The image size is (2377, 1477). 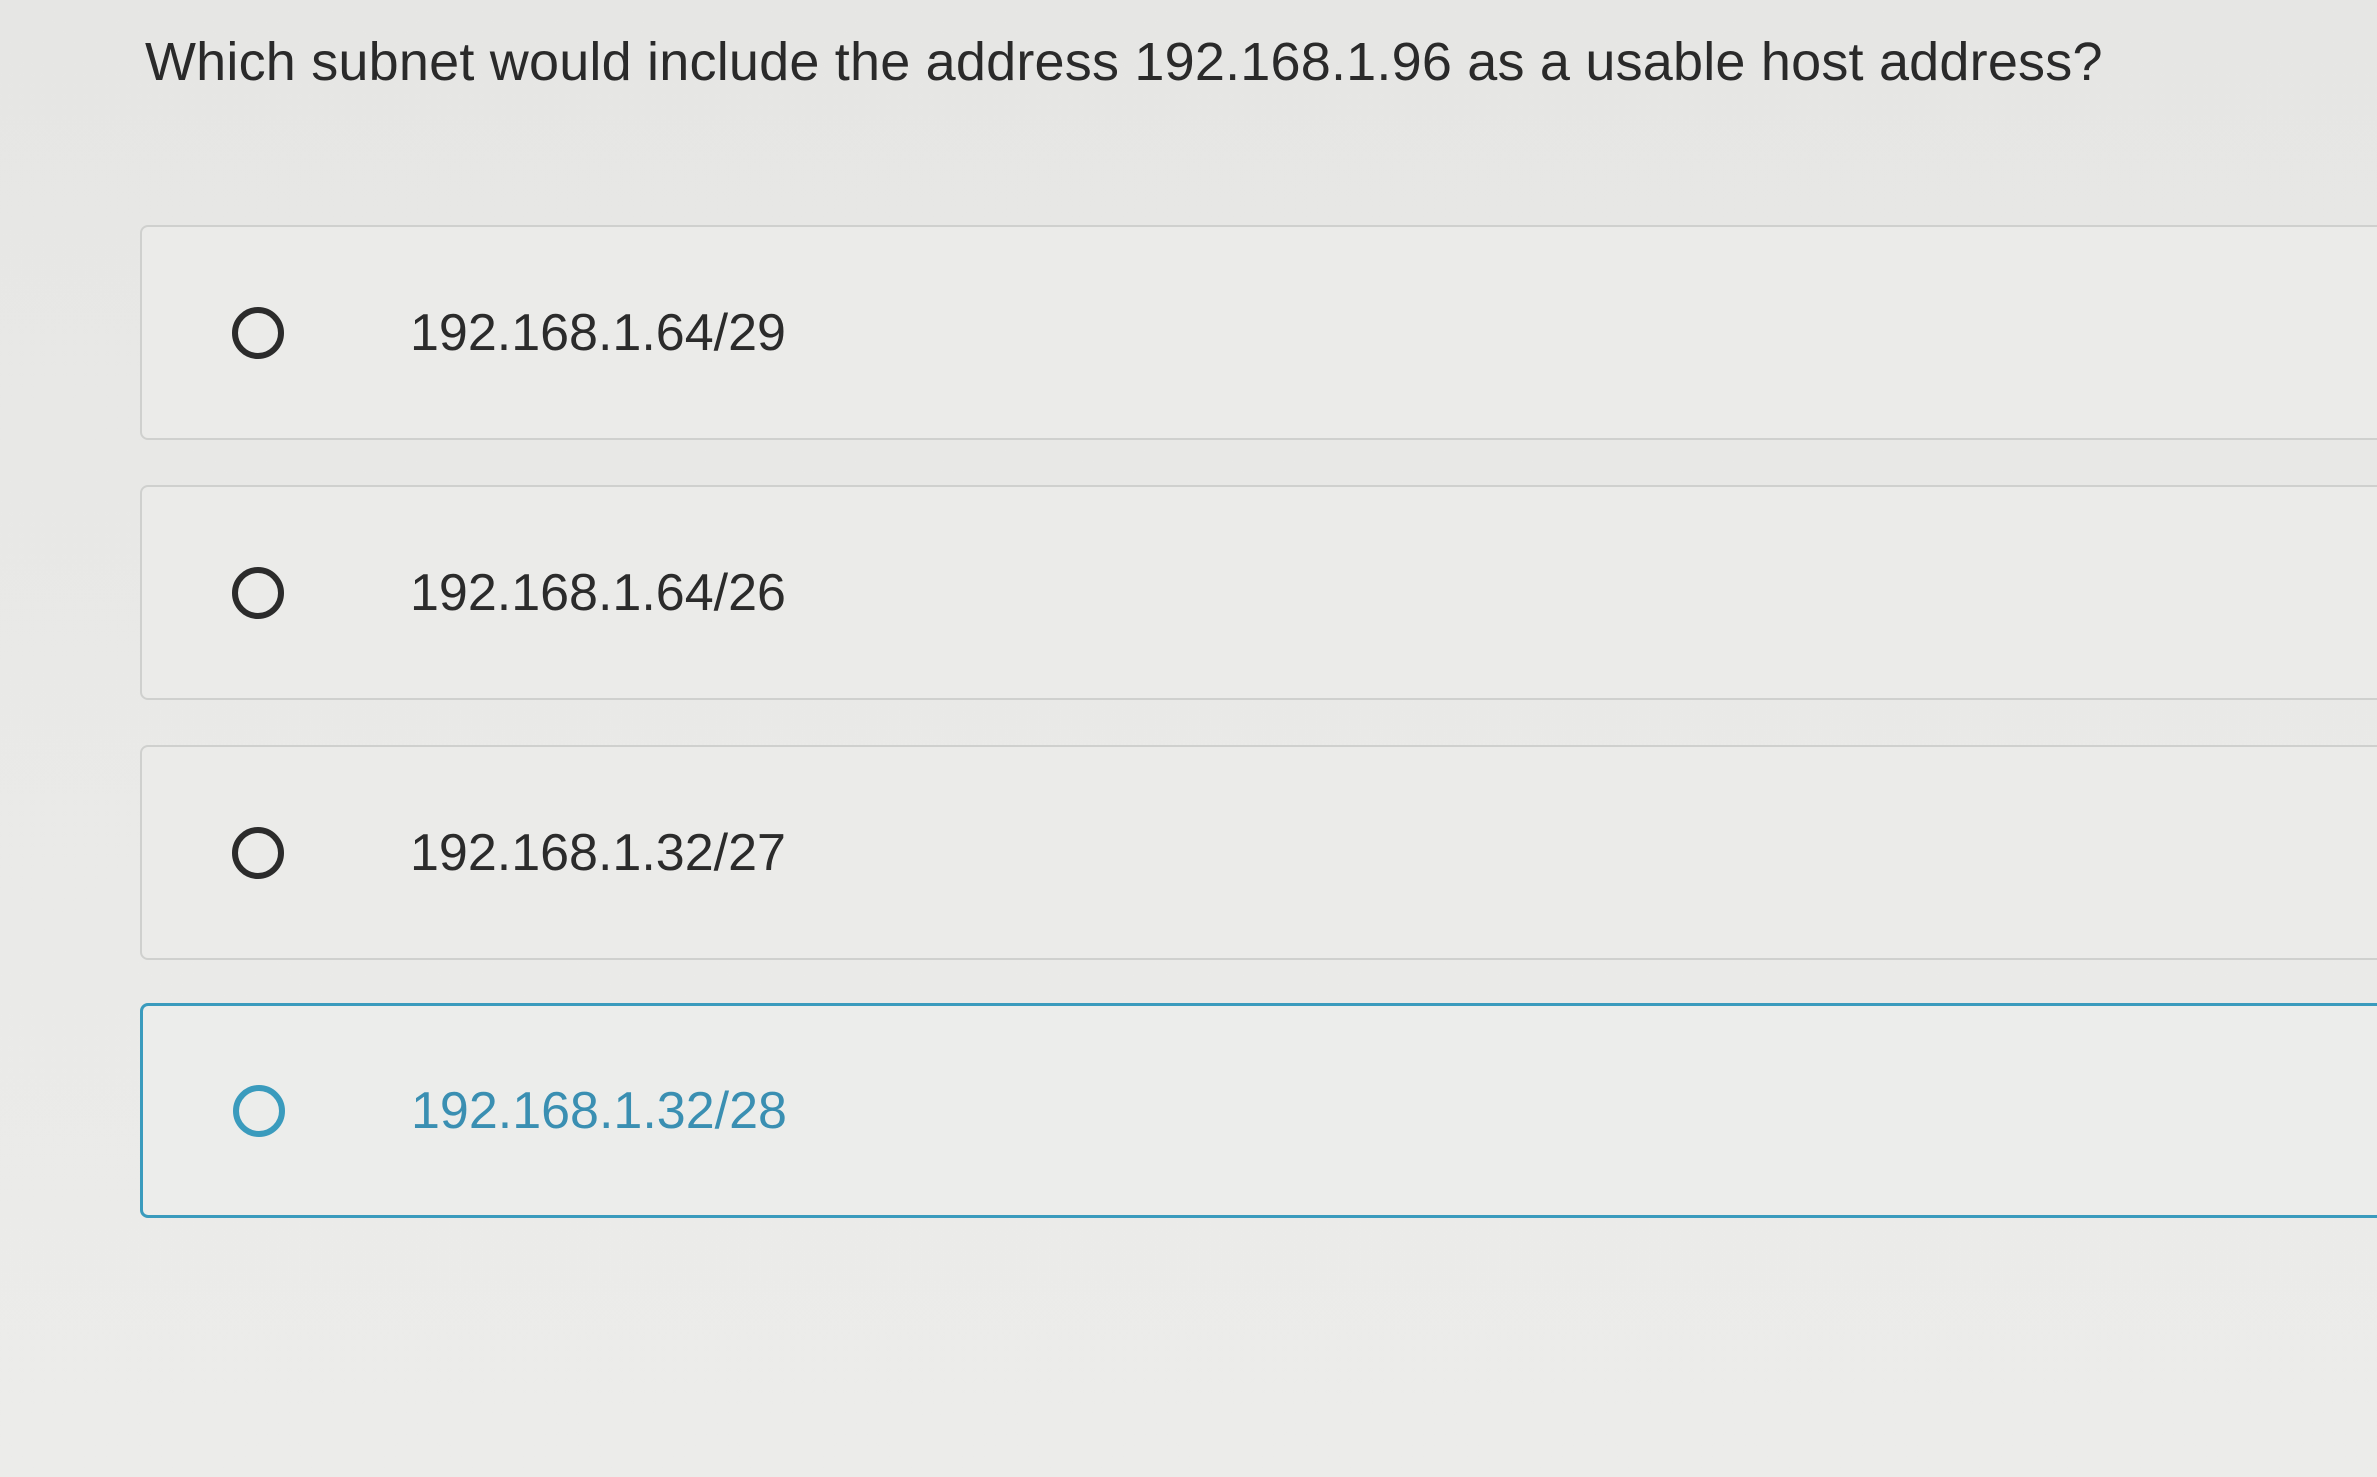 I want to click on answer-option-3: 192.168.1.32/27, so click(x=1258, y=852).